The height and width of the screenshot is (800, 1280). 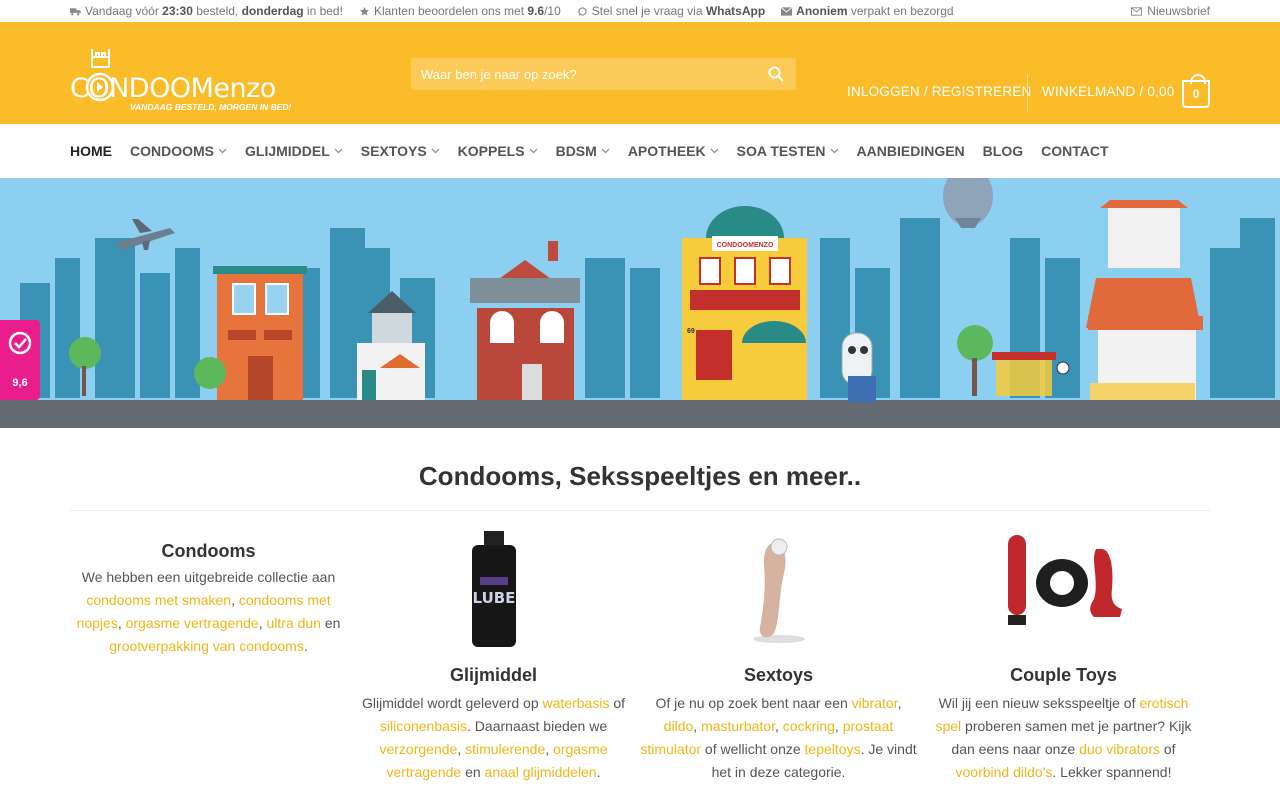 I want to click on white-house-right, so click(x=1144, y=300).